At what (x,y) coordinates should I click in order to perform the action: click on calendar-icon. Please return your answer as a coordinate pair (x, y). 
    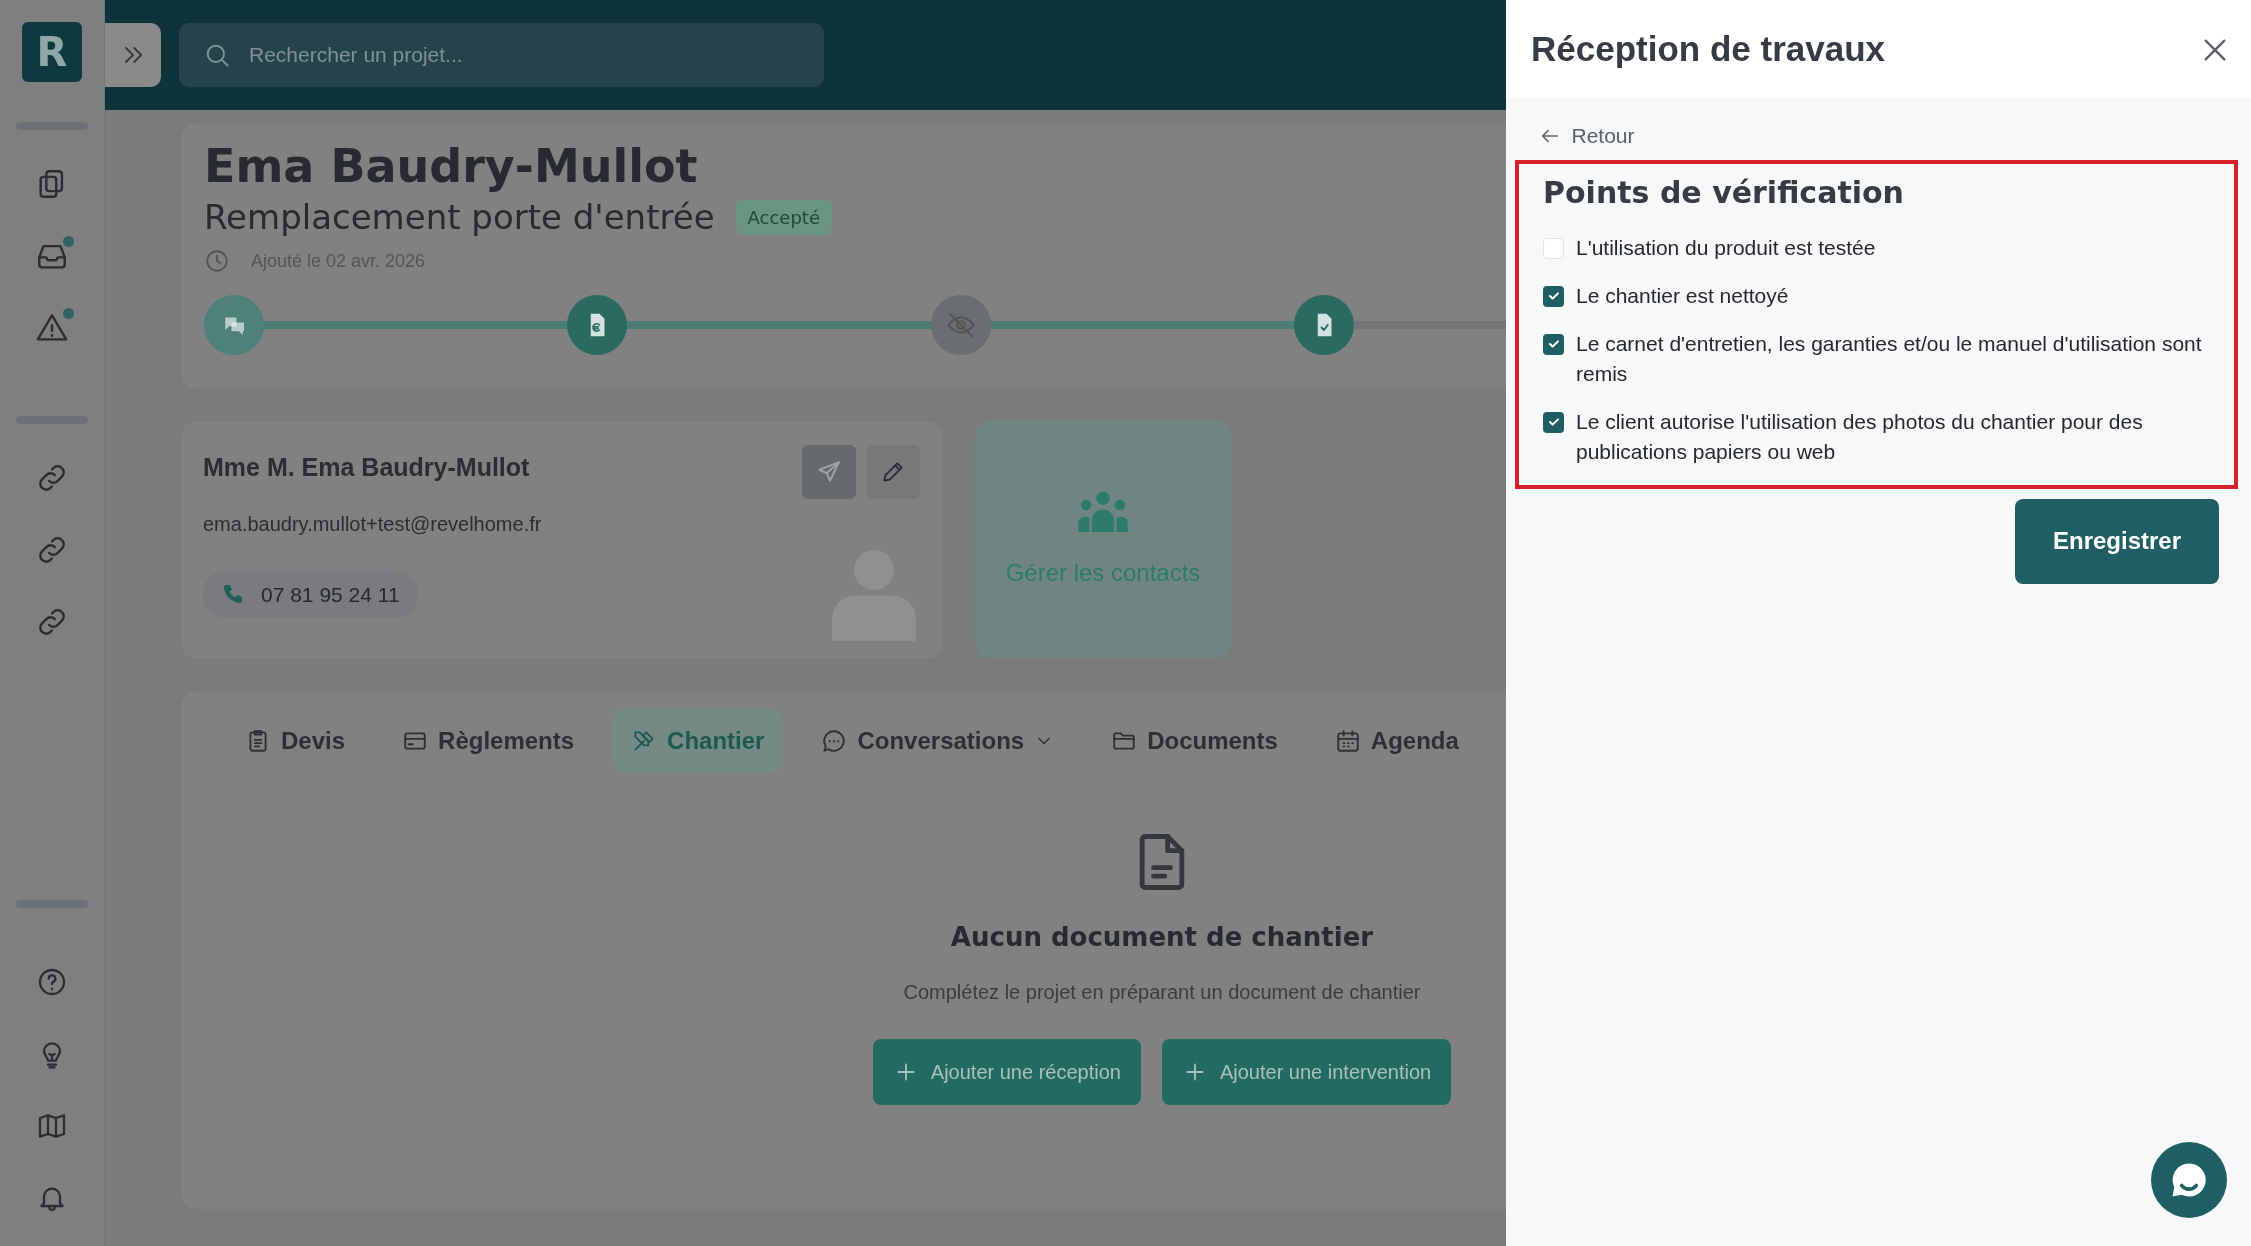
    Looking at the image, I should click on (1347, 741).